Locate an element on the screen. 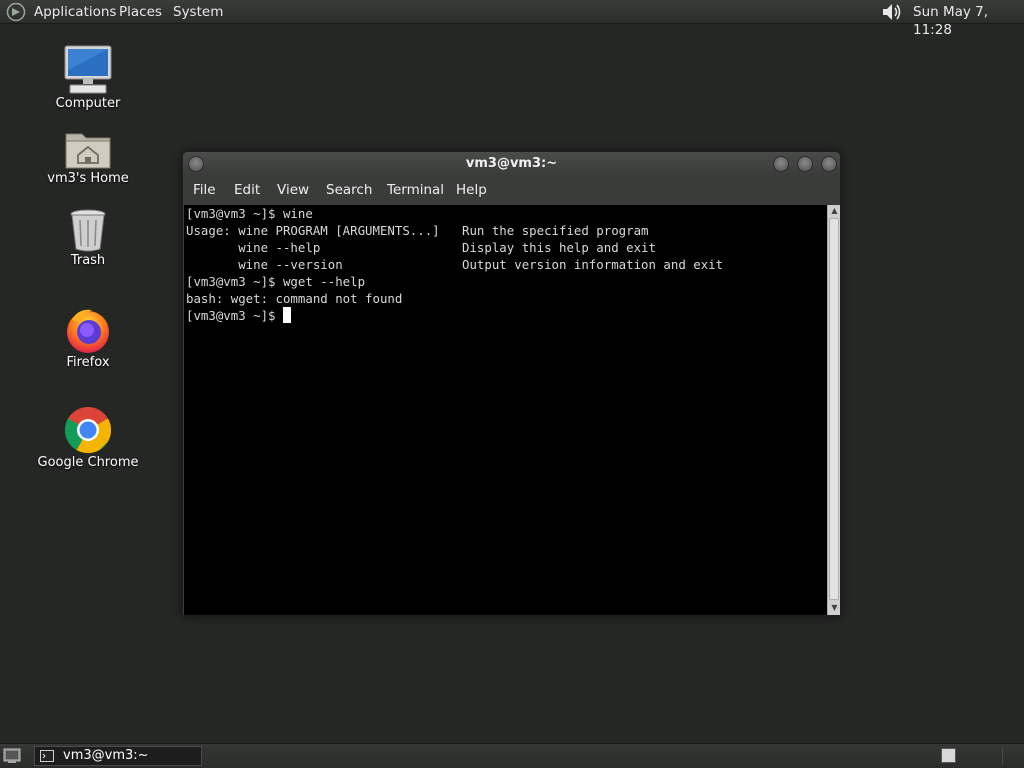 The width and height of the screenshot is (1024, 768). menu-view: View is located at coordinates (293, 190).